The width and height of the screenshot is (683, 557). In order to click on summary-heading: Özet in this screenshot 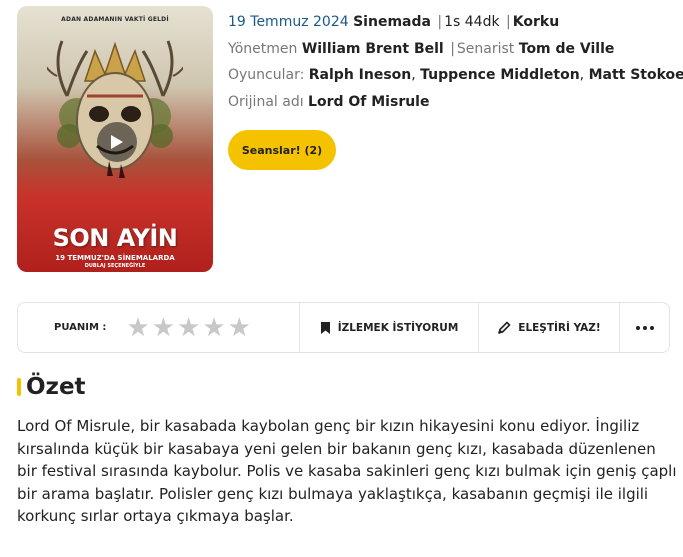, I will do `click(51, 387)`.